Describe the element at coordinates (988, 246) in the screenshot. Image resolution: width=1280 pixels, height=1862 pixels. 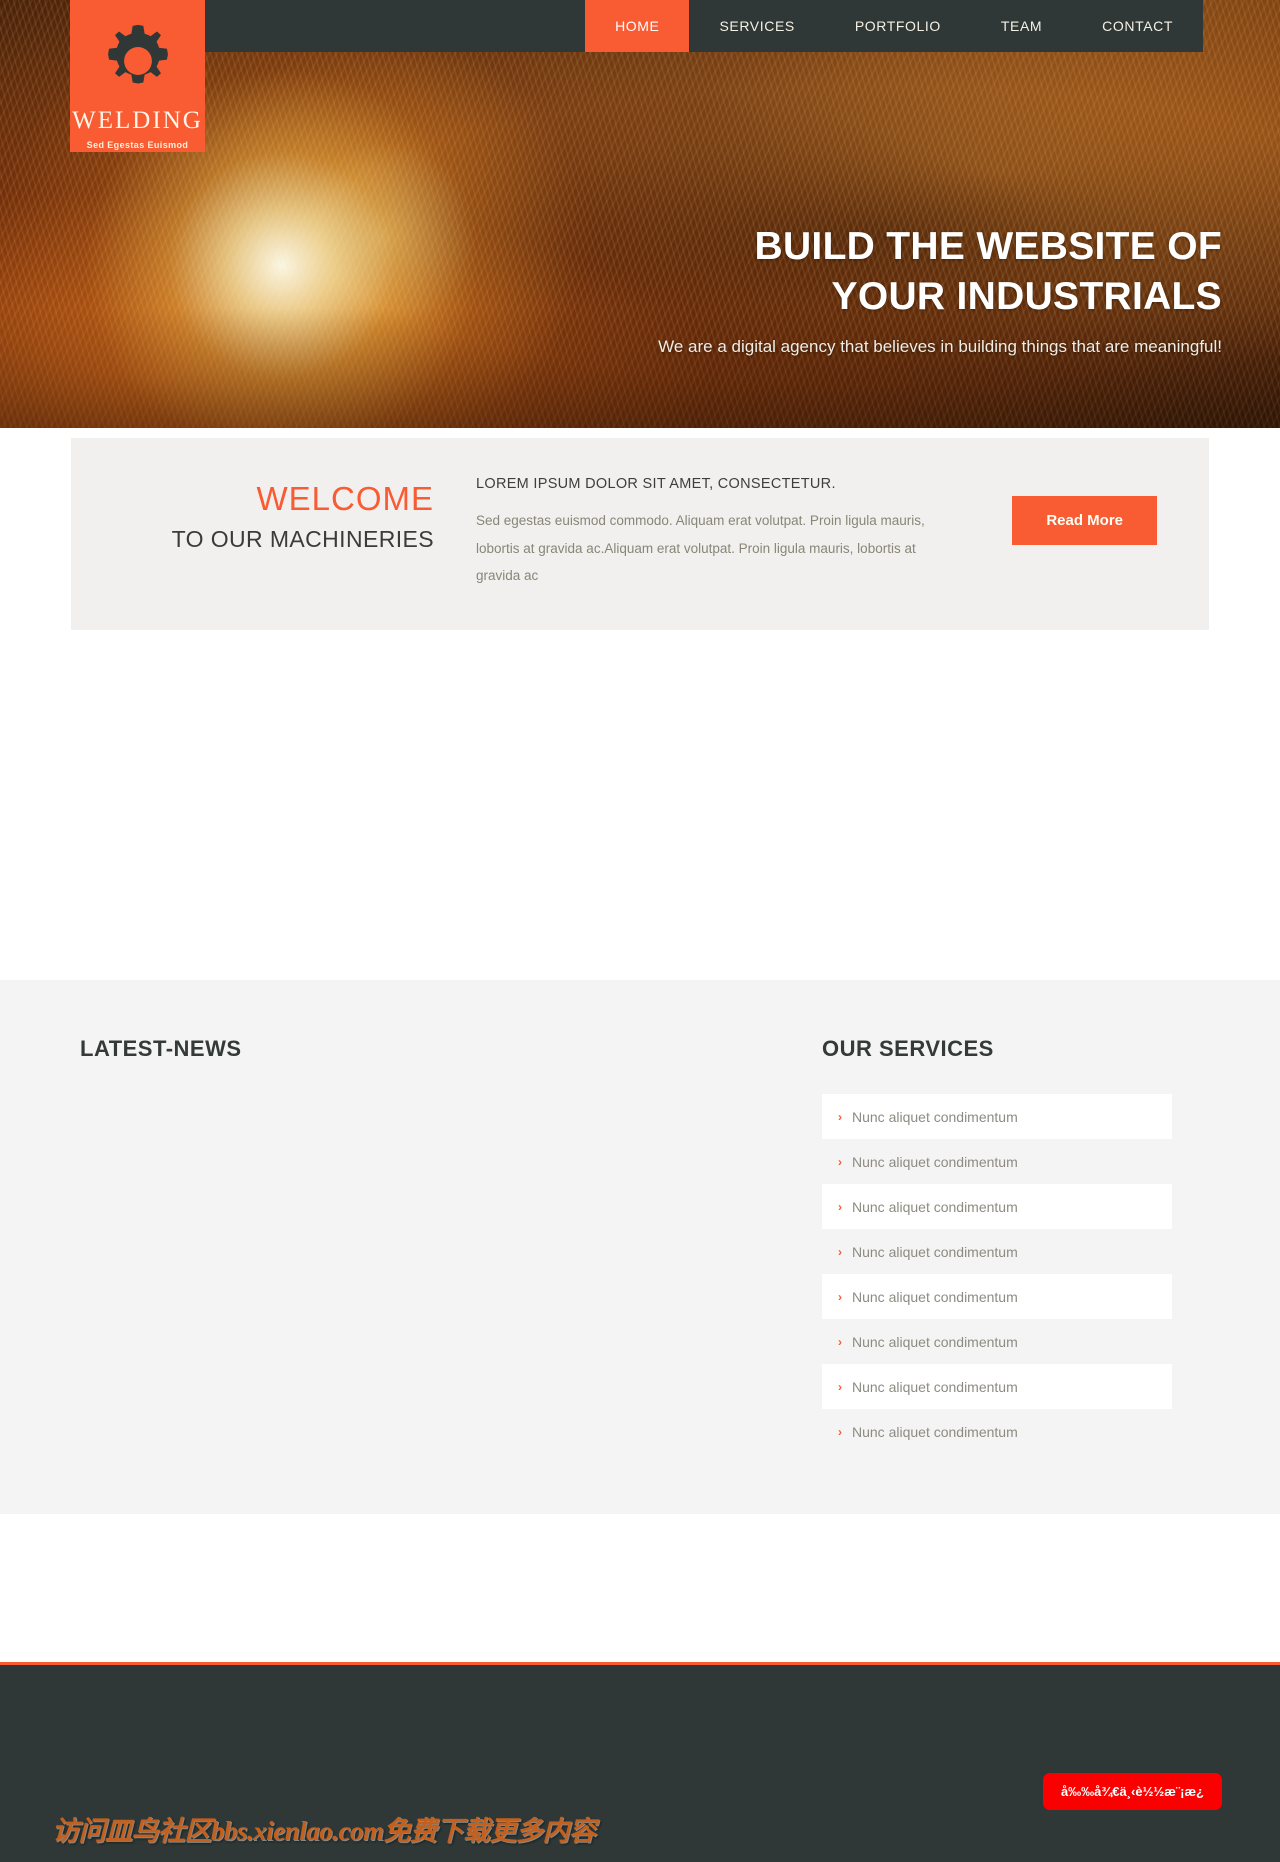
I see `hero-title-line-1: BUILD THE WEBSITE OF` at that location.